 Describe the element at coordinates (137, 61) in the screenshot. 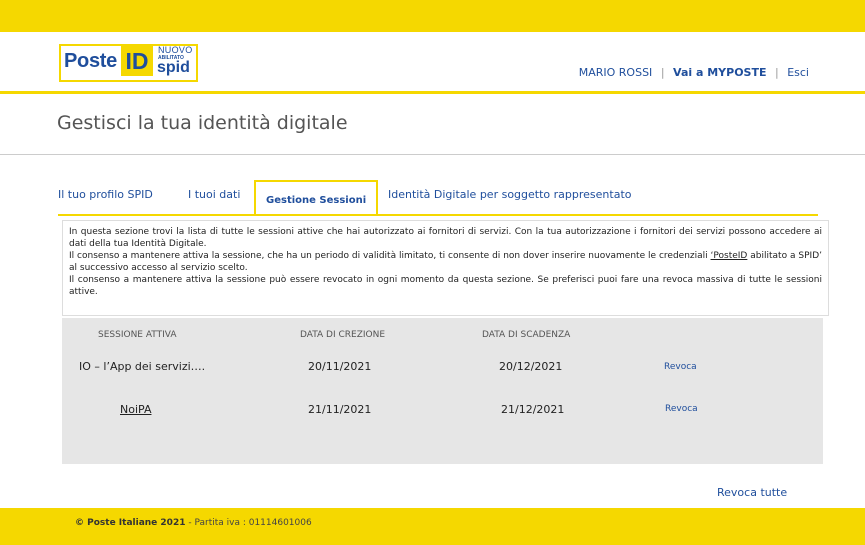

I see `logo-id-text: ID` at that location.